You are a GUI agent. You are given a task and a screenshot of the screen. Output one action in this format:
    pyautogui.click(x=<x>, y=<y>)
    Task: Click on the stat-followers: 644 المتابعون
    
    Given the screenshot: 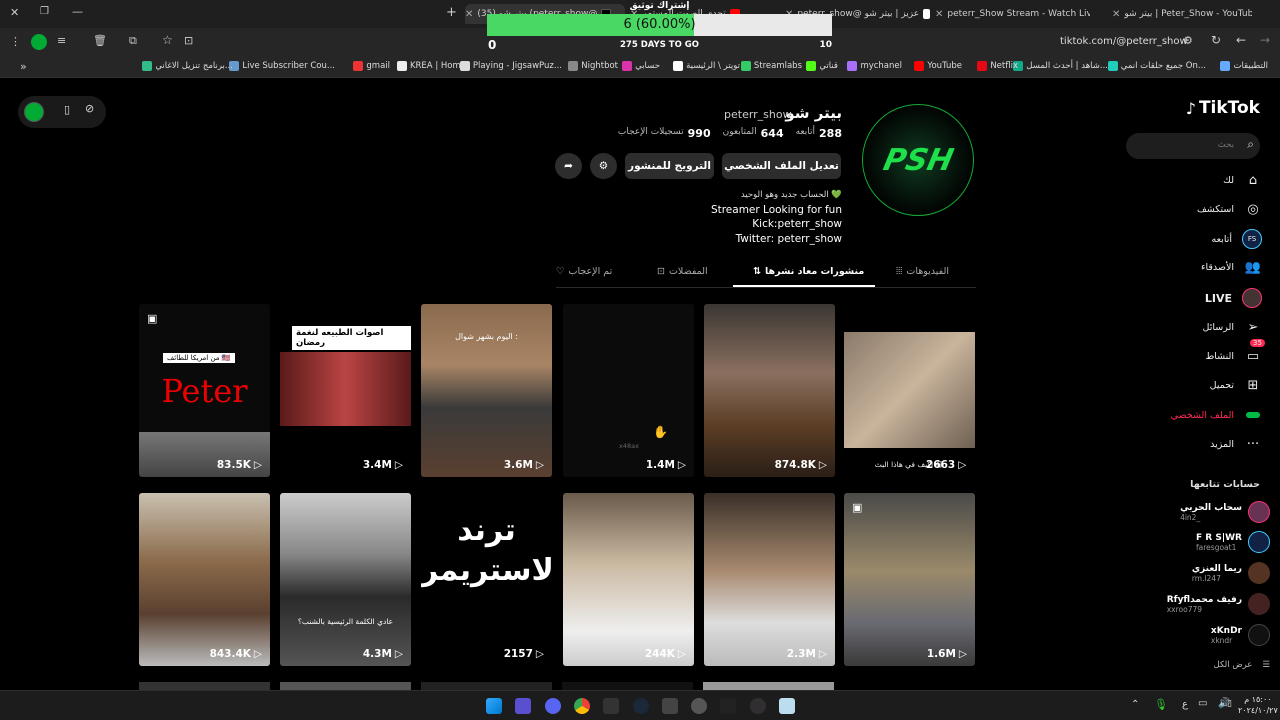 What is the action you would take?
    pyautogui.click(x=753, y=133)
    